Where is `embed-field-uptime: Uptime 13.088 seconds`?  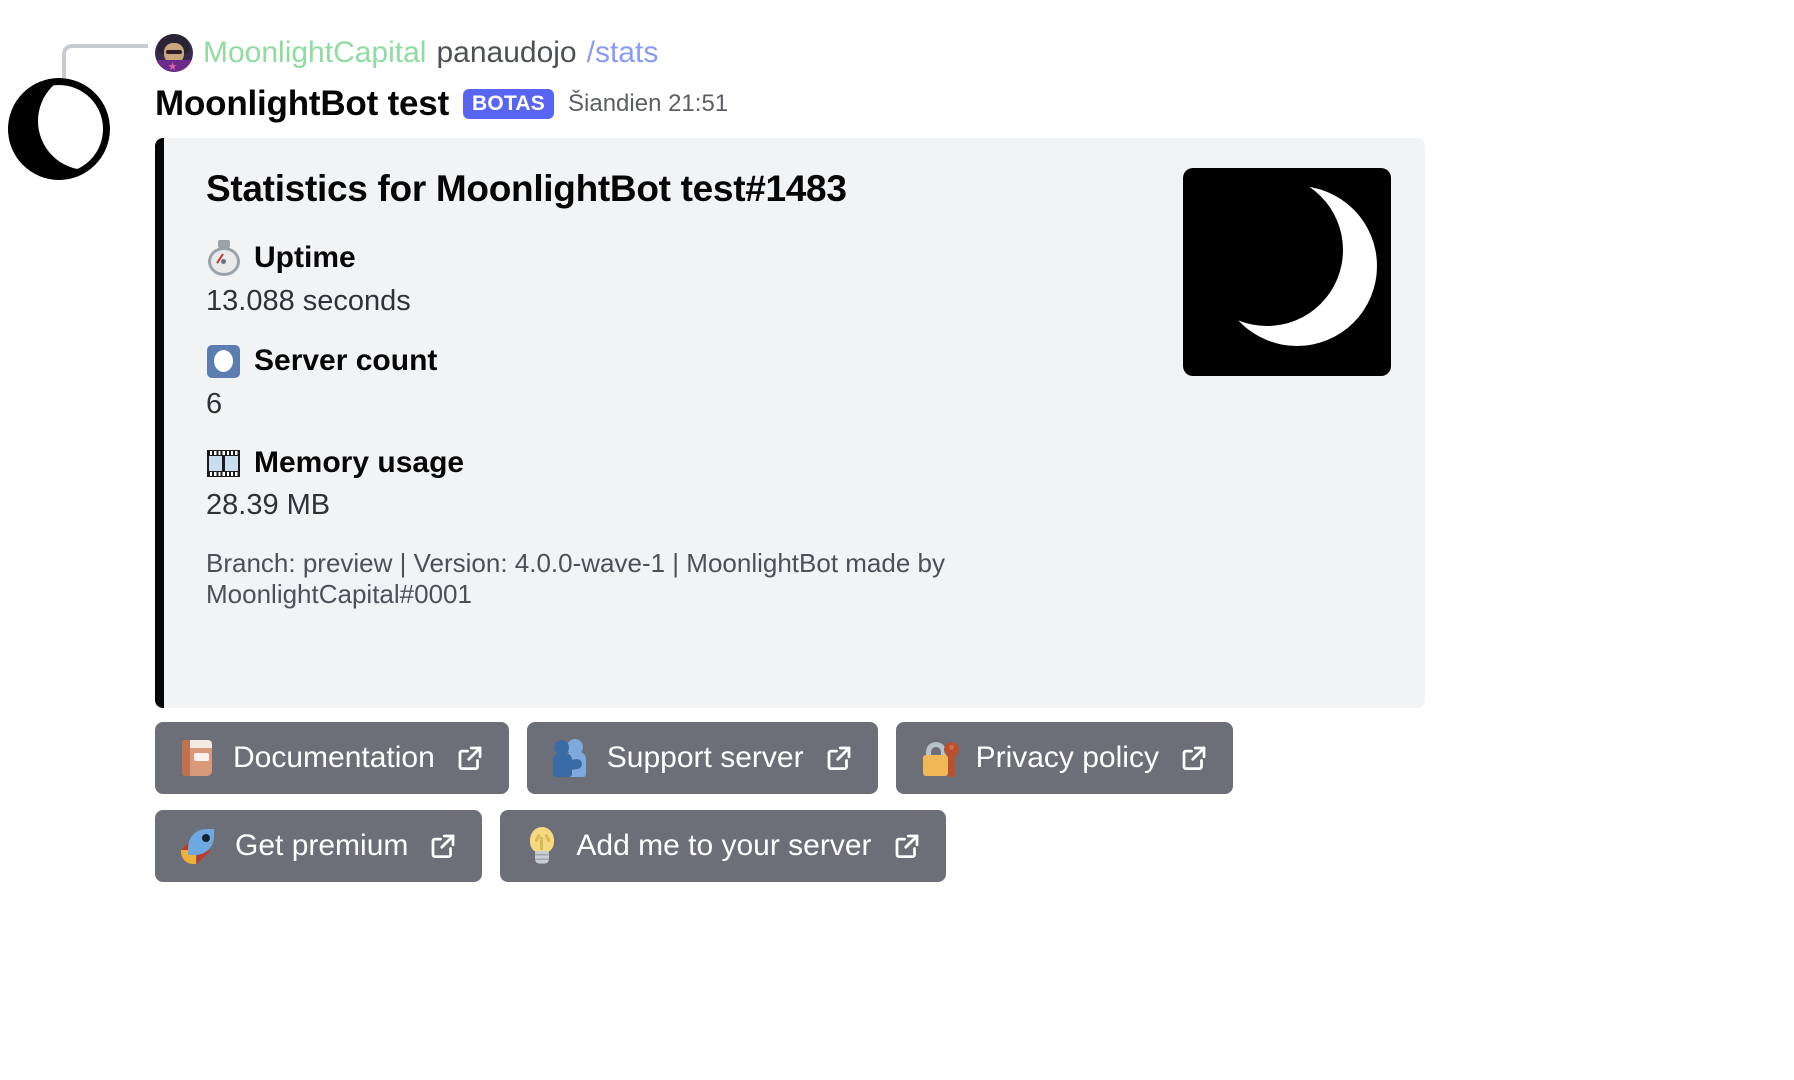 embed-field-uptime: Uptime 13.088 seconds is located at coordinates (679, 279).